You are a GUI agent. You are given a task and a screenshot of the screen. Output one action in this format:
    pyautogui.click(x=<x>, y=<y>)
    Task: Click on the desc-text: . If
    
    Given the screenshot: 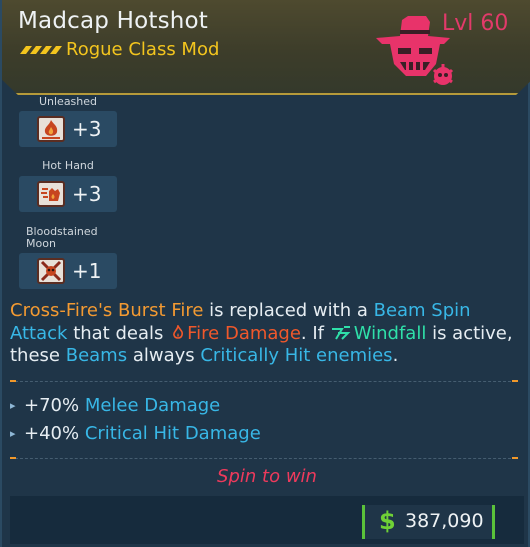 What is the action you would take?
    pyautogui.click(x=315, y=333)
    